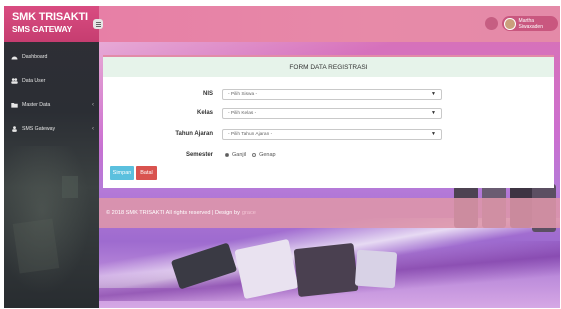 The width and height of the screenshot is (561, 309). I want to click on sidebar-item-data-user: Data User, so click(51, 81).